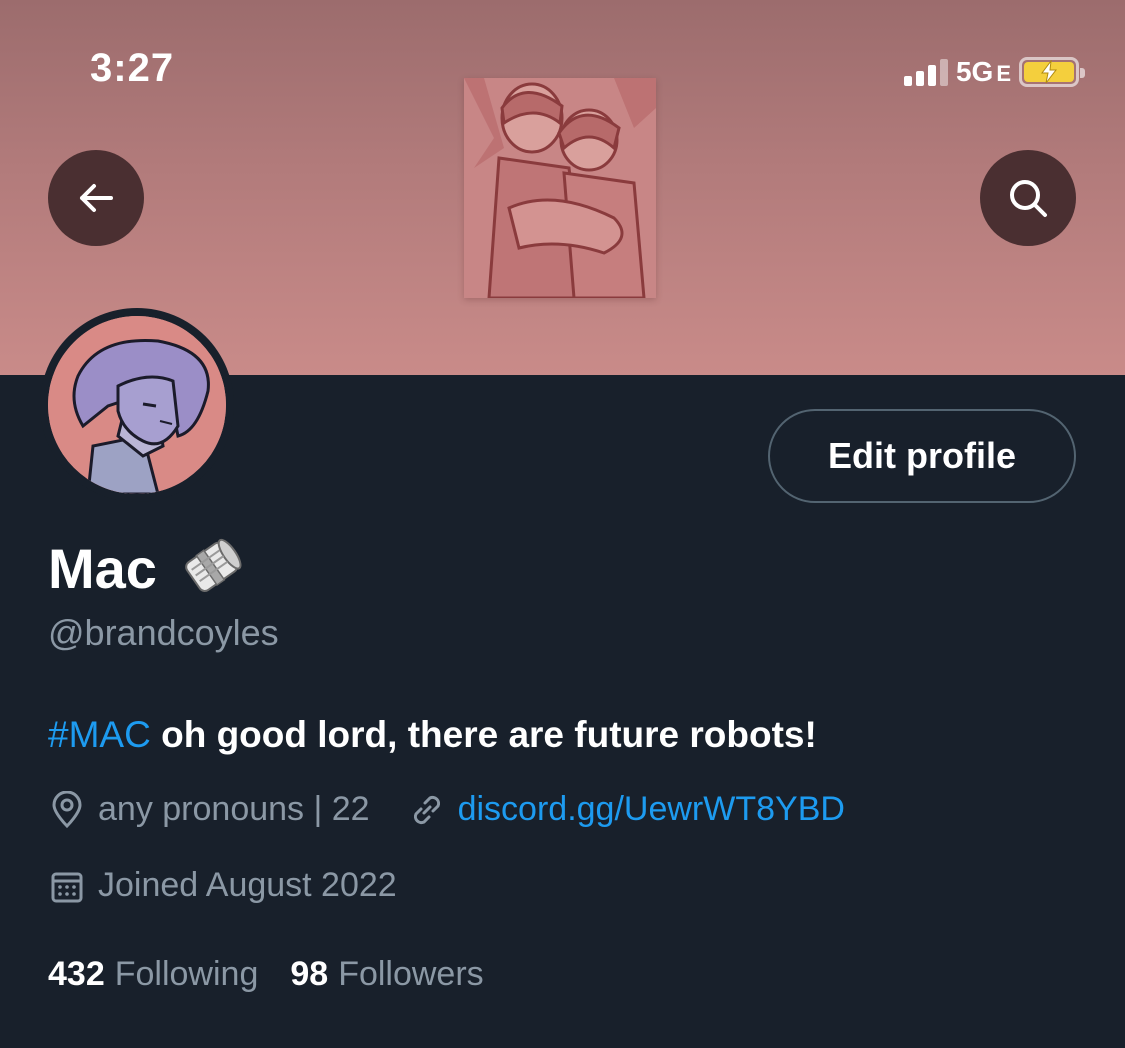 The height and width of the screenshot is (1048, 1125). I want to click on search-button, so click(1028, 198).